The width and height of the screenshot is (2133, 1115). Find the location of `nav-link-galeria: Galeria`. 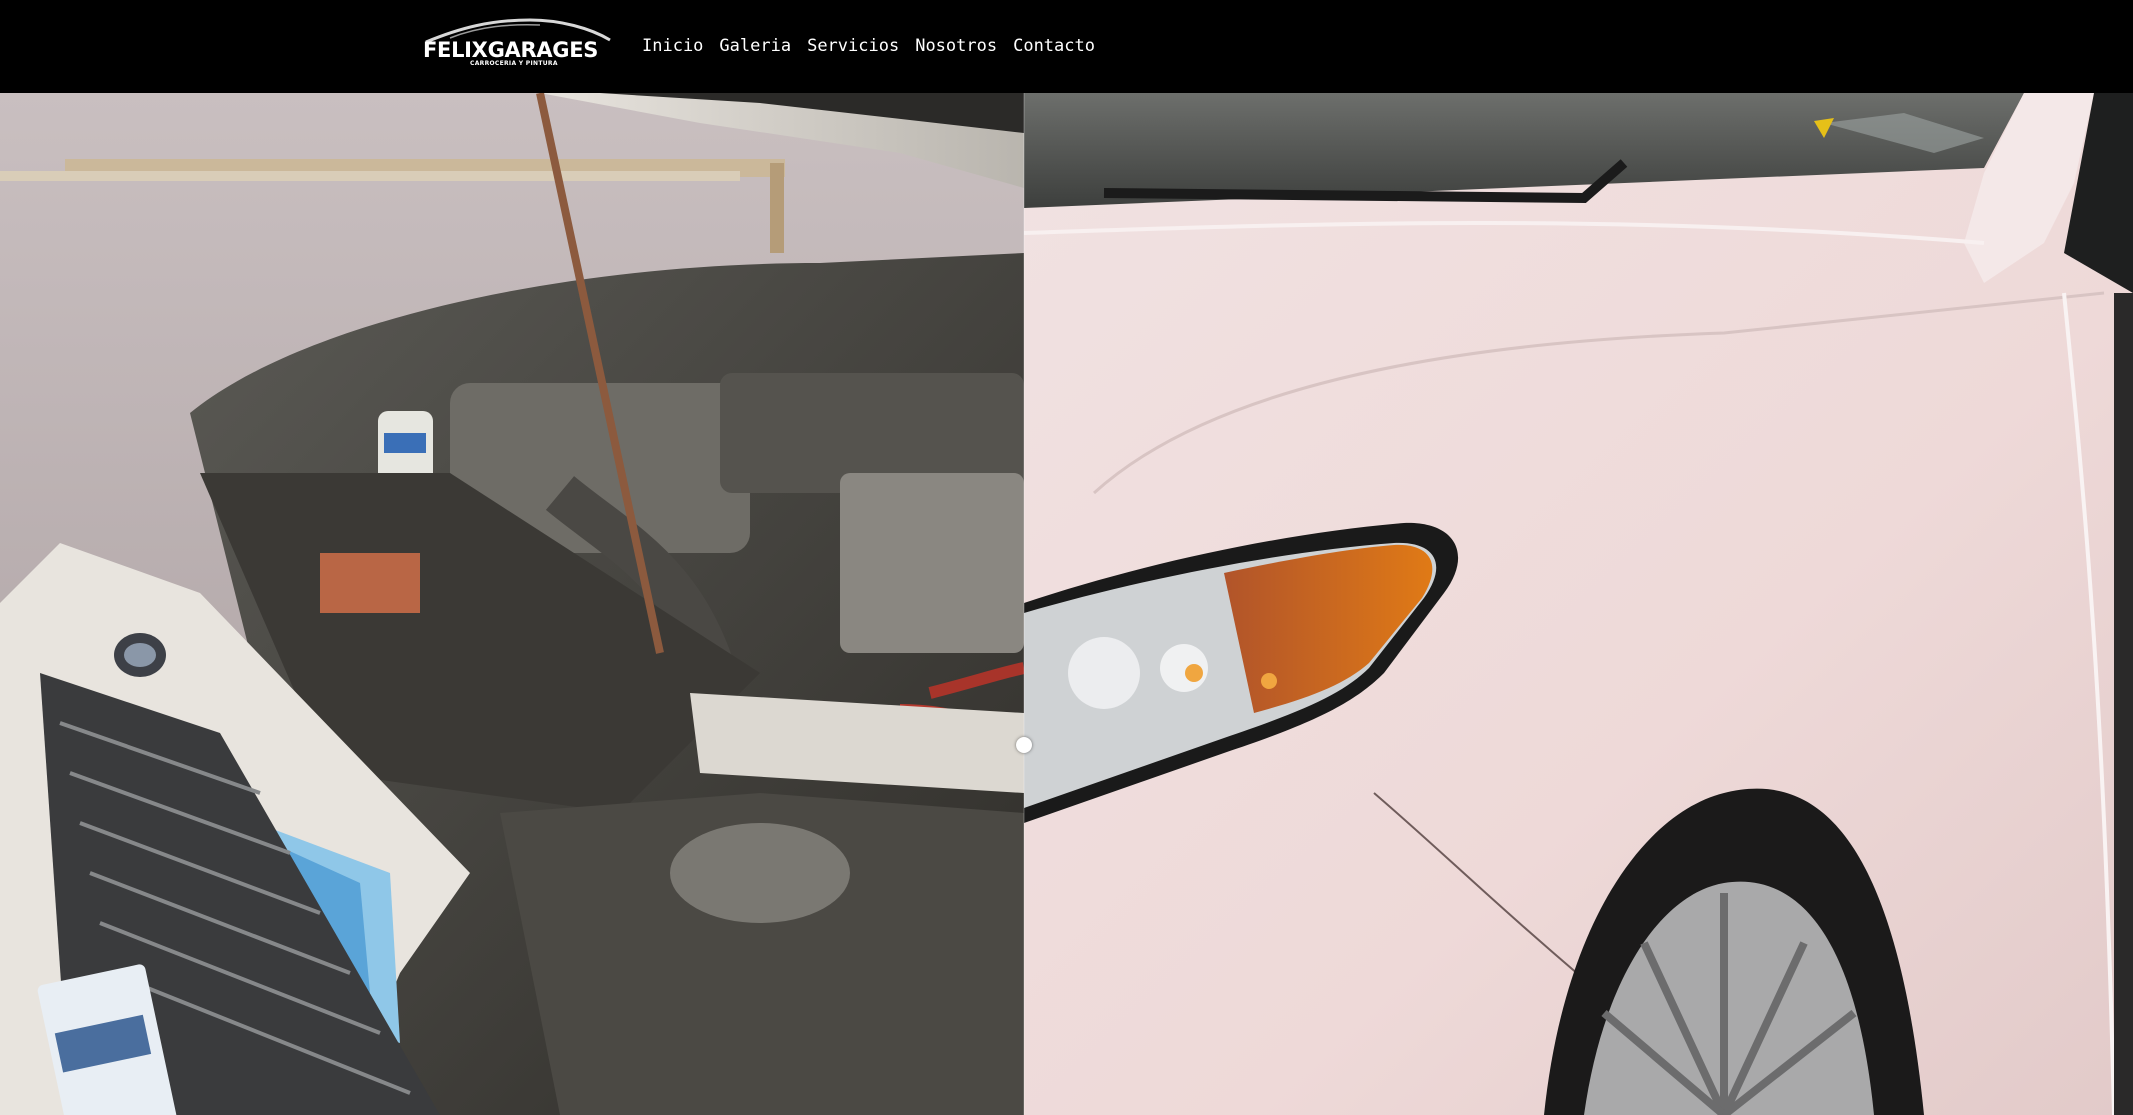

nav-link-galeria: Galeria is located at coordinates (755, 46).